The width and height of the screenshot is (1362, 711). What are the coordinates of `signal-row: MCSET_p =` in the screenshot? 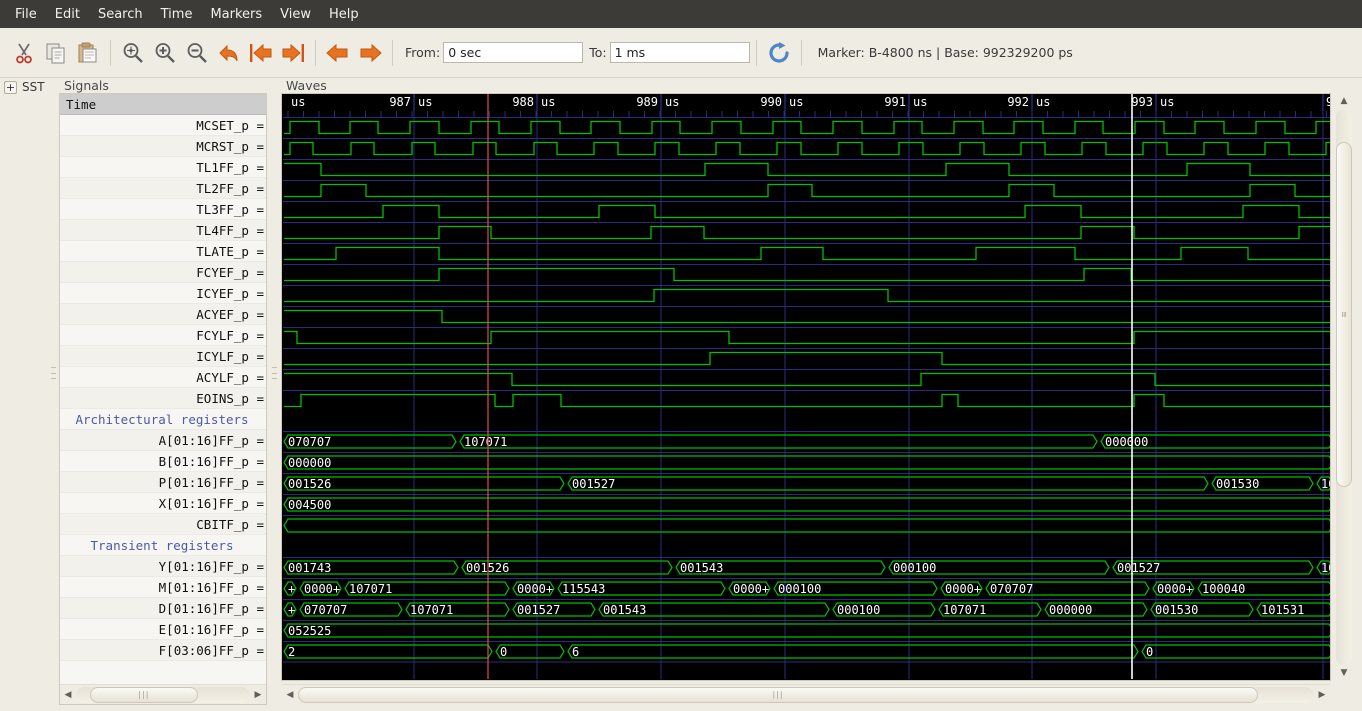 It's located at (163, 125).